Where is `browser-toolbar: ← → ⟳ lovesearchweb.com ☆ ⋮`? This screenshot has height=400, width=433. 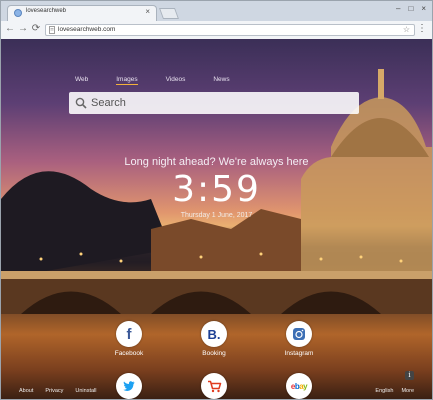
browser-toolbar: ← → ⟳ lovesearchweb.com ☆ ⋮ is located at coordinates (216, 30).